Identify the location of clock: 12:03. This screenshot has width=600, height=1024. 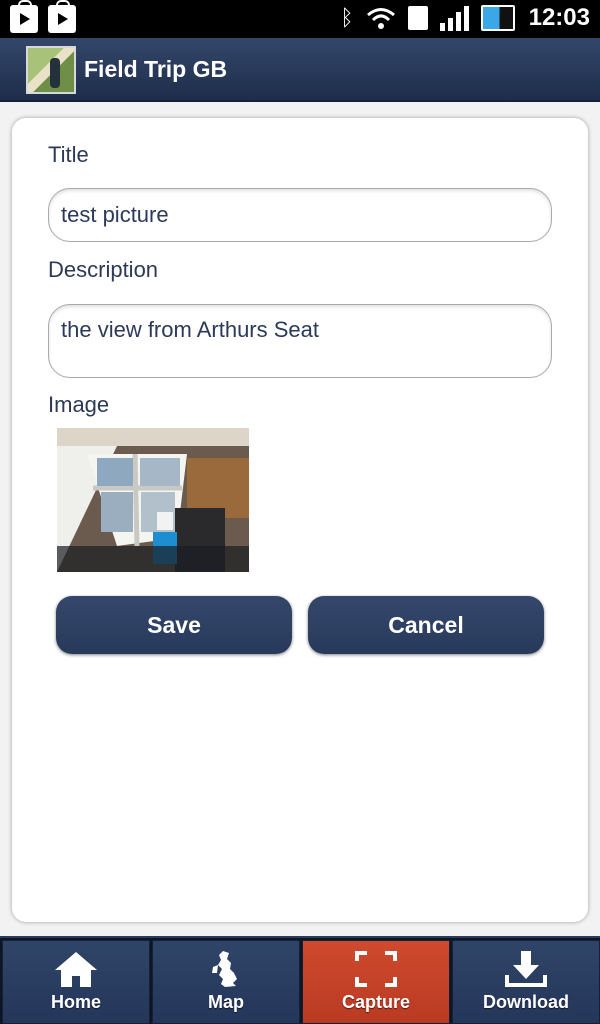
(559, 17).